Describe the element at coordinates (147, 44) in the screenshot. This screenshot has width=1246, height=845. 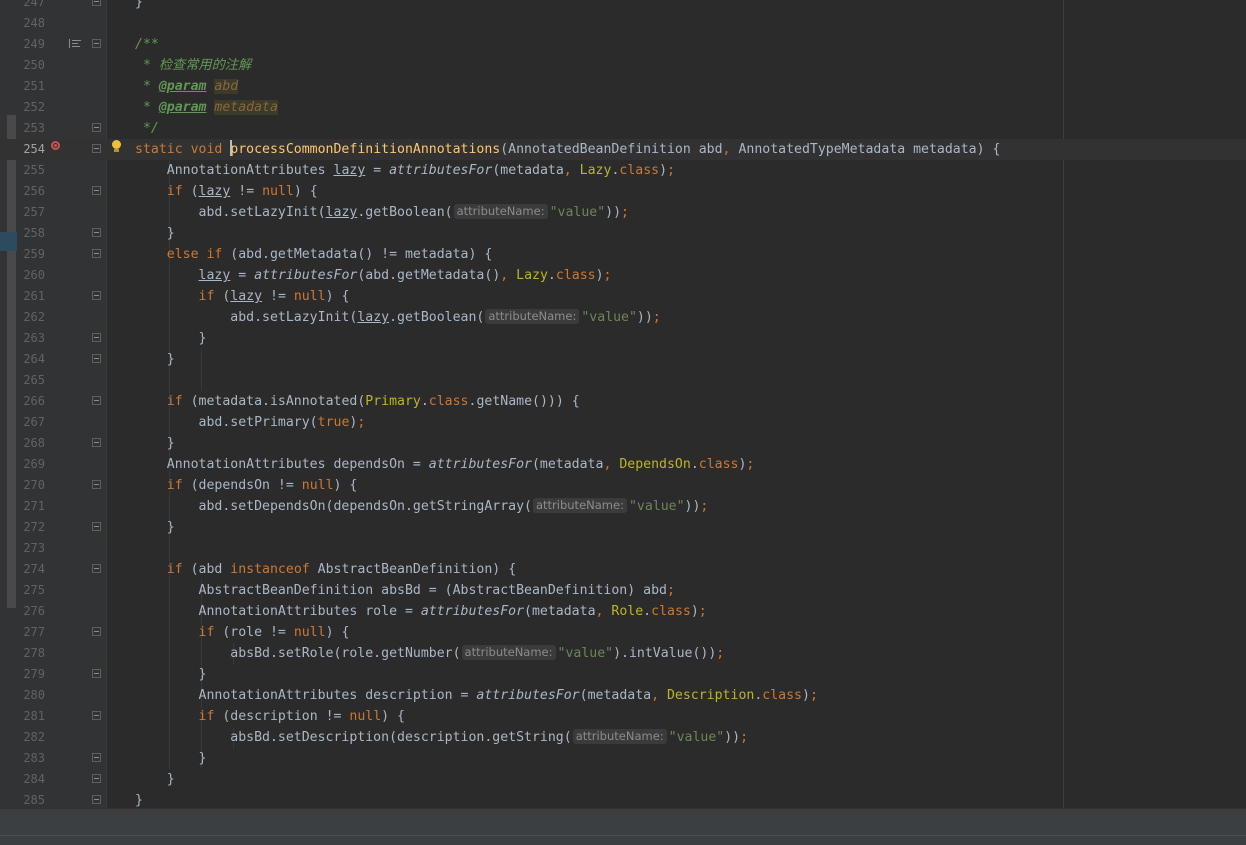
I see `code-text: /**` at that location.